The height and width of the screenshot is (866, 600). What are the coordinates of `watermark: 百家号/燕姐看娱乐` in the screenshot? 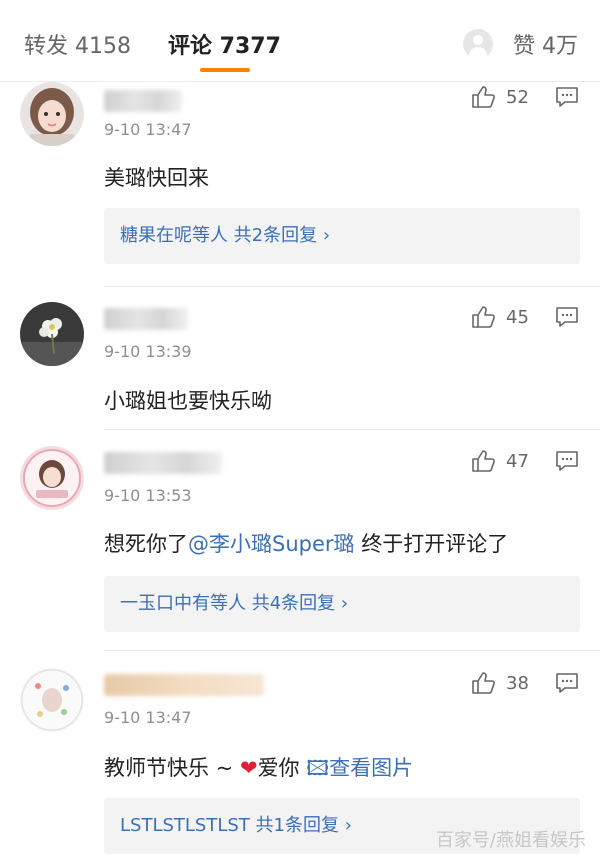 It's located at (510, 840).